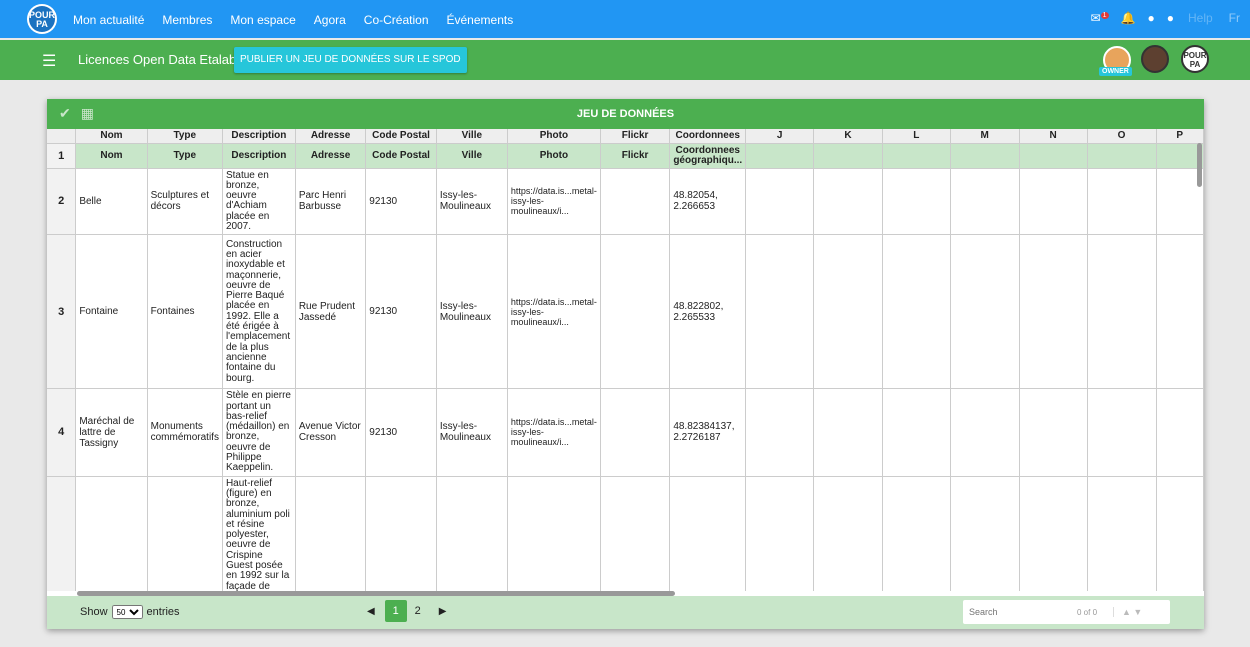  I want to click on table-cell: Adresse, so click(331, 156).